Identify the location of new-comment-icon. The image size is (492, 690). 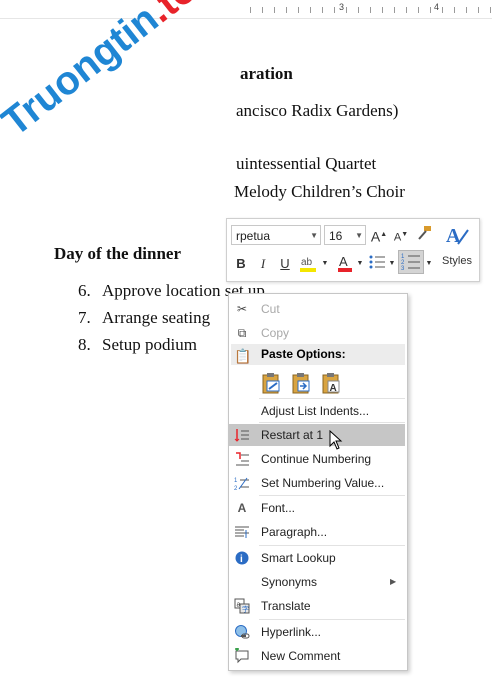
(242, 655).